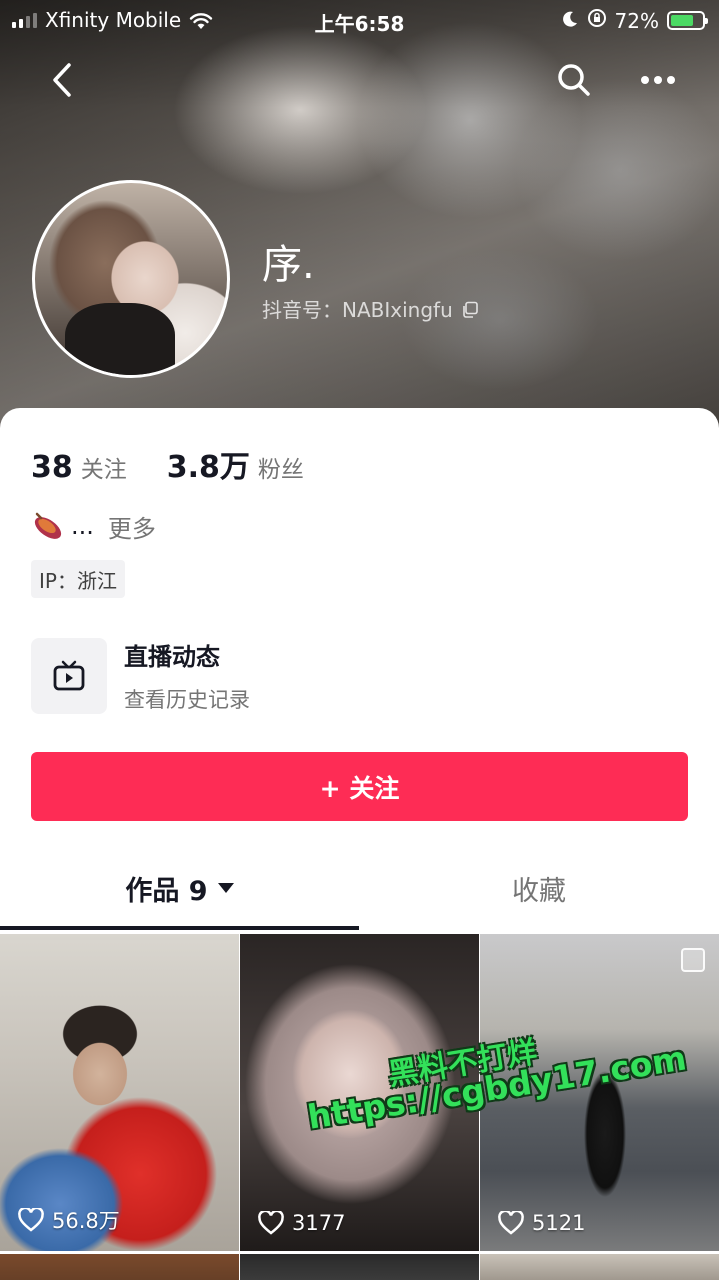 Image resolution: width=719 pixels, height=1280 pixels. Describe the element at coordinates (357, 310) in the screenshot. I see `douyin-id-text: 抖音号：NABIxingfu` at that location.